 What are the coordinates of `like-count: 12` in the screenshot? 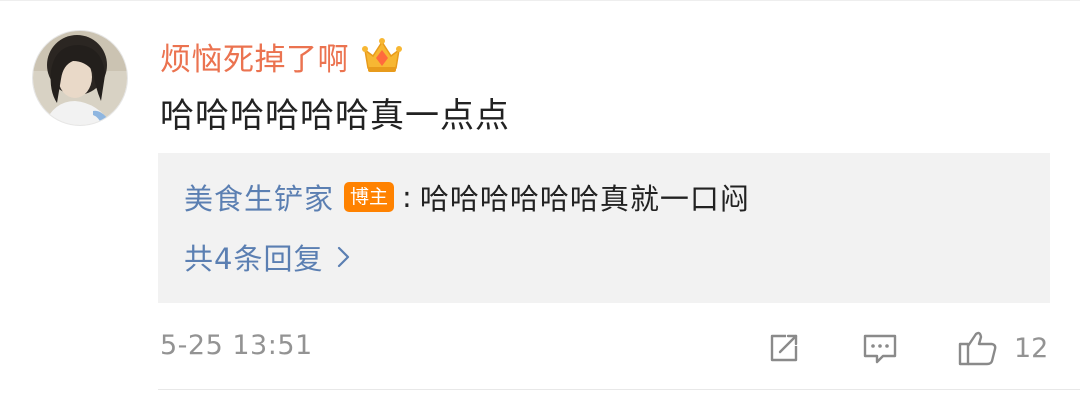 It's located at (1031, 348).